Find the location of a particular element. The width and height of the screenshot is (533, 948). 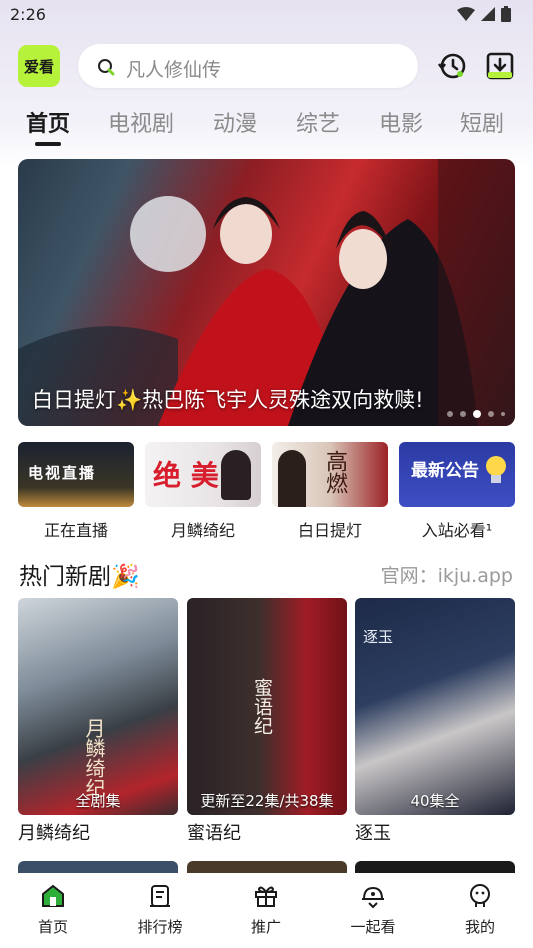

shortcut-yuelin: 绝 美 月鳞绮纪 is located at coordinates (203, 491).